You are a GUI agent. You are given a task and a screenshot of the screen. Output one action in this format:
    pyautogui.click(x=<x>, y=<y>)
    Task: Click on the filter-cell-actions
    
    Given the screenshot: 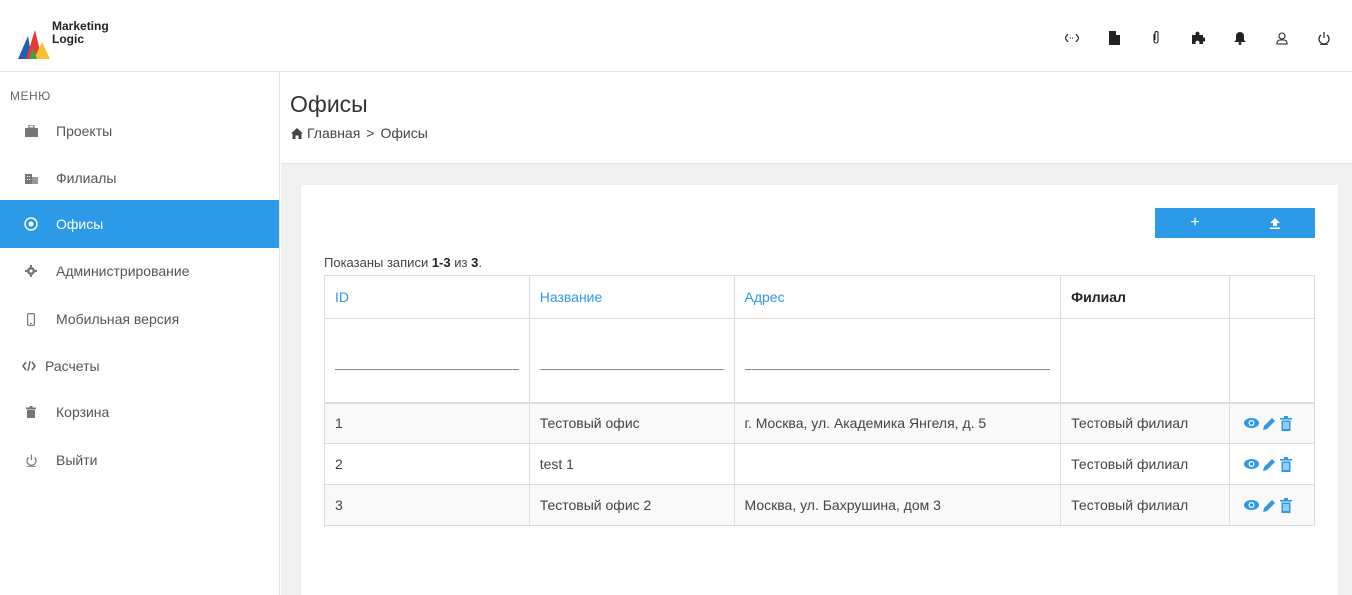 What is the action you would take?
    pyautogui.click(x=1272, y=361)
    